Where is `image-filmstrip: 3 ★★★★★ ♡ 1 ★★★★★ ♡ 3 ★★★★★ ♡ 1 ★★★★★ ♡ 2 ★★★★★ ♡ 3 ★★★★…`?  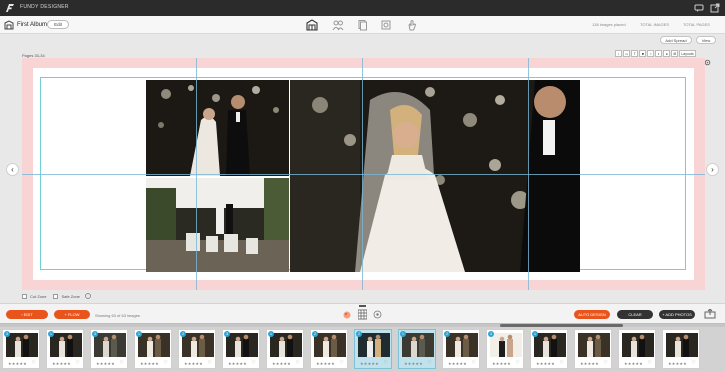 image-filmstrip: 3 ★★★★★ ♡ 1 ★★★★★ ♡ 3 ★★★★★ ♡ 1 ★★★★★ ♡ 2 ★★★★★ ♡ 3 ★★★★… is located at coordinates (362, 347).